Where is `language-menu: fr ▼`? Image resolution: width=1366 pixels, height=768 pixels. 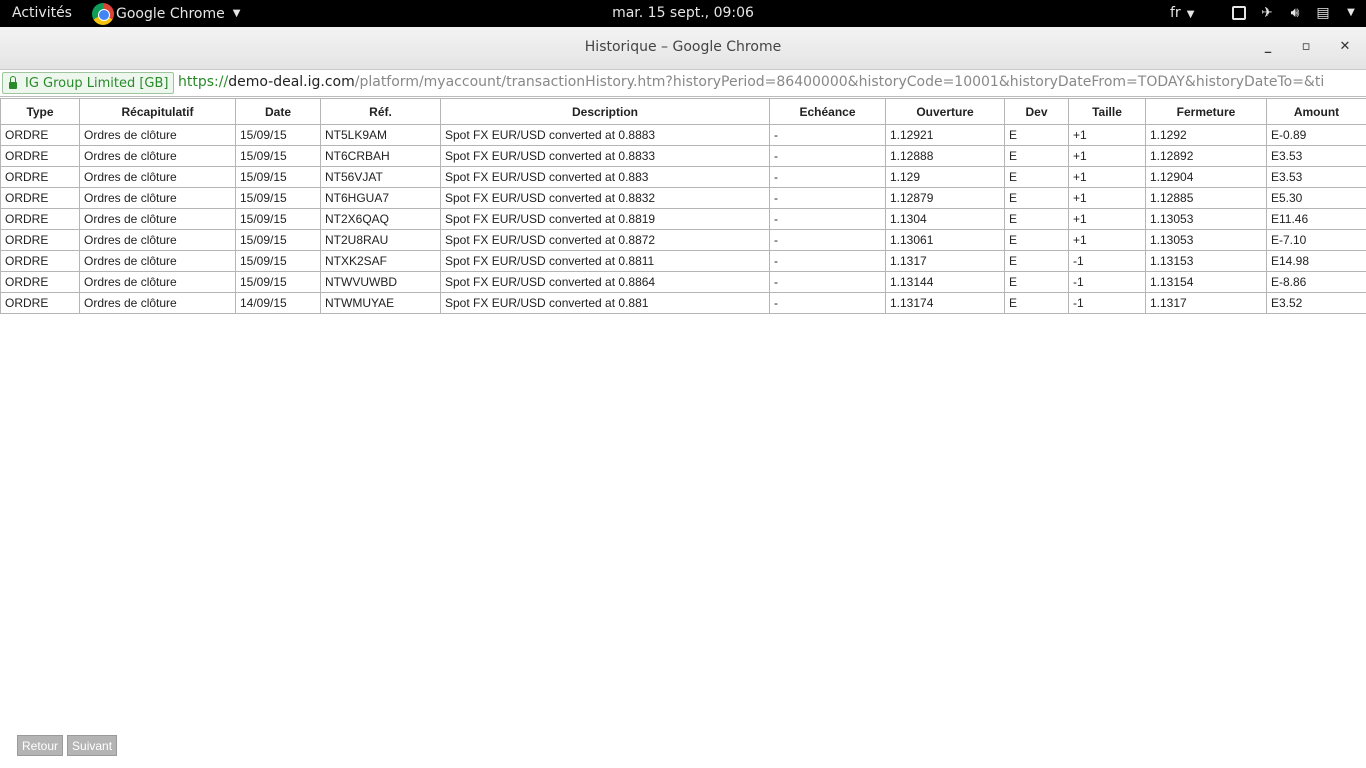 language-menu: fr ▼ is located at coordinates (1182, 13).